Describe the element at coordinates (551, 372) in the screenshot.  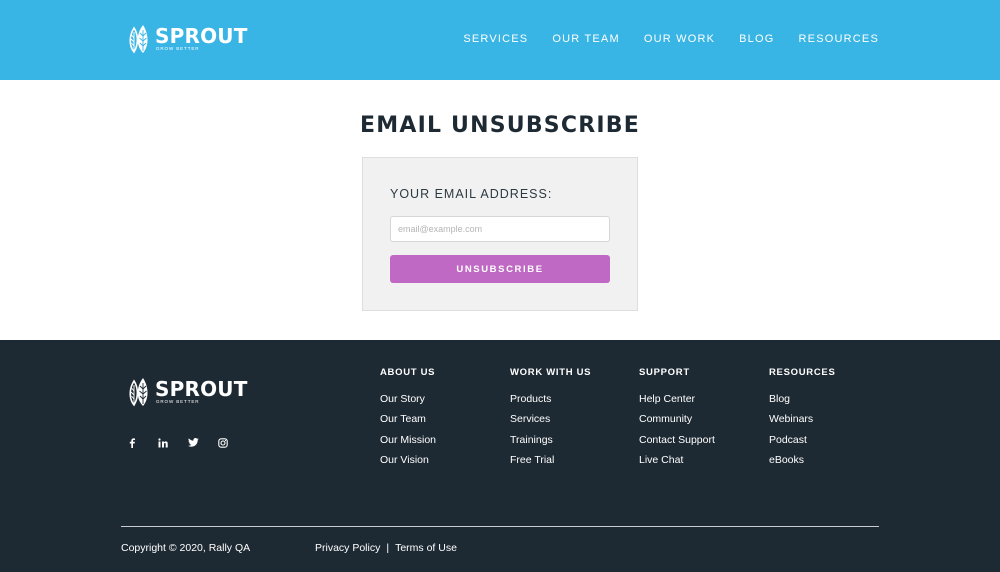
I see `footer-heading-work: WORK WITH US` at that location.